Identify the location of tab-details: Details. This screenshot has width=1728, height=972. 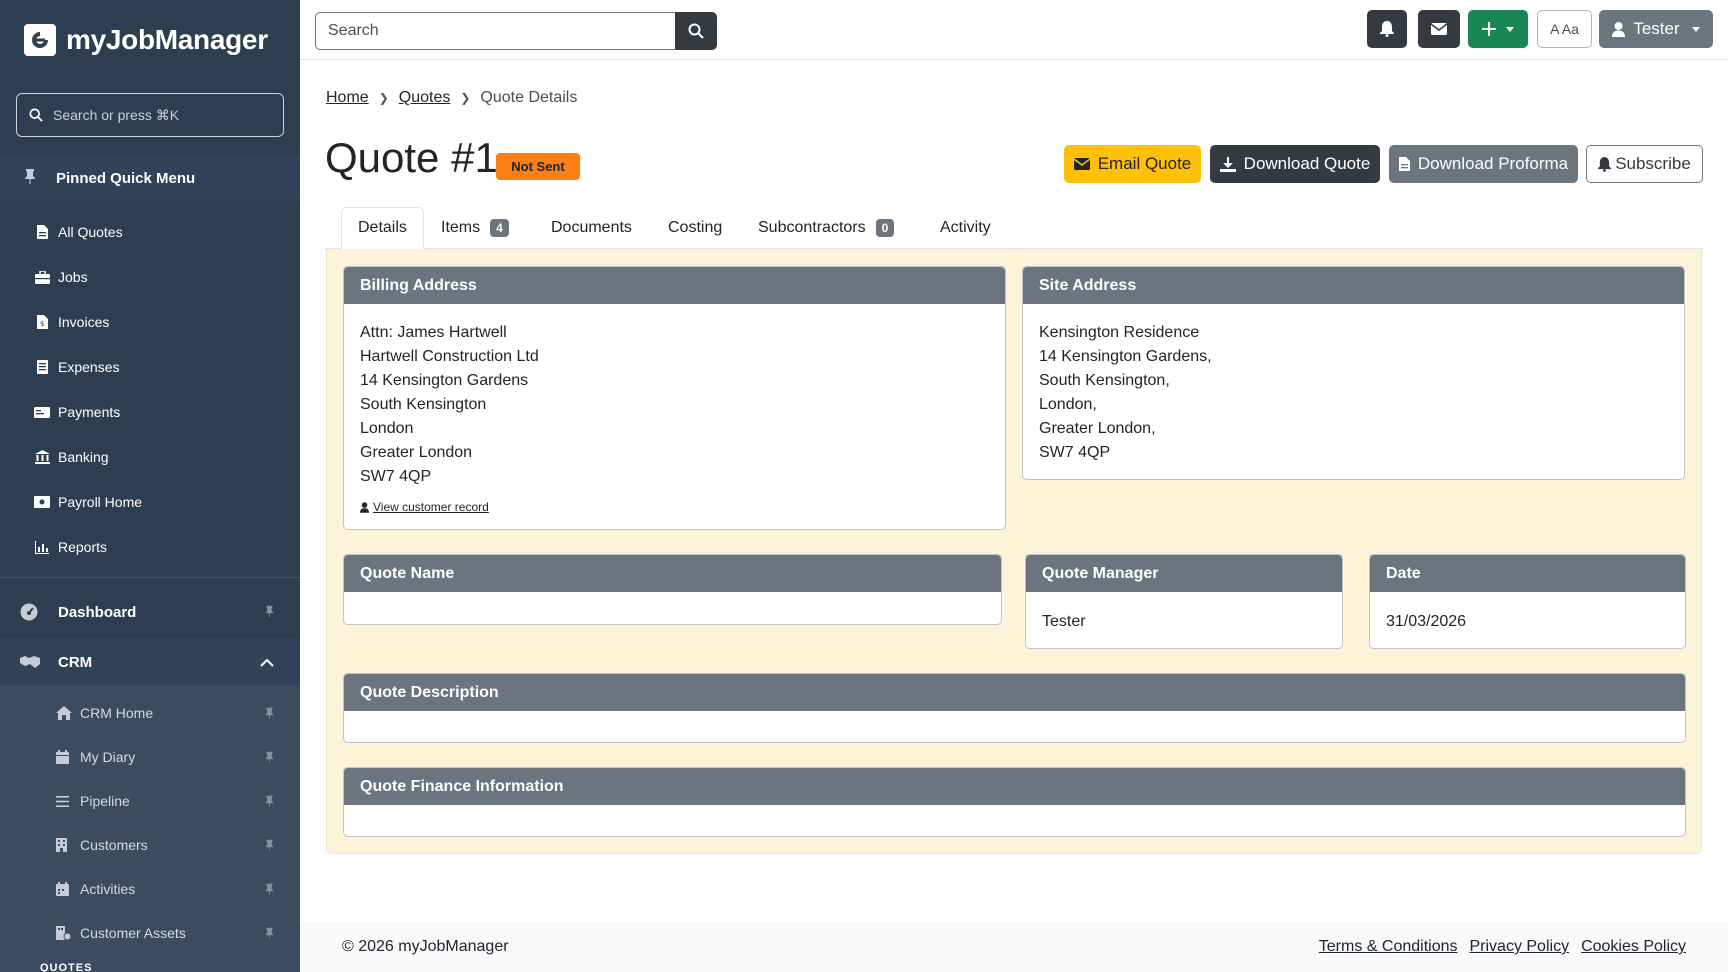
(382, 228).